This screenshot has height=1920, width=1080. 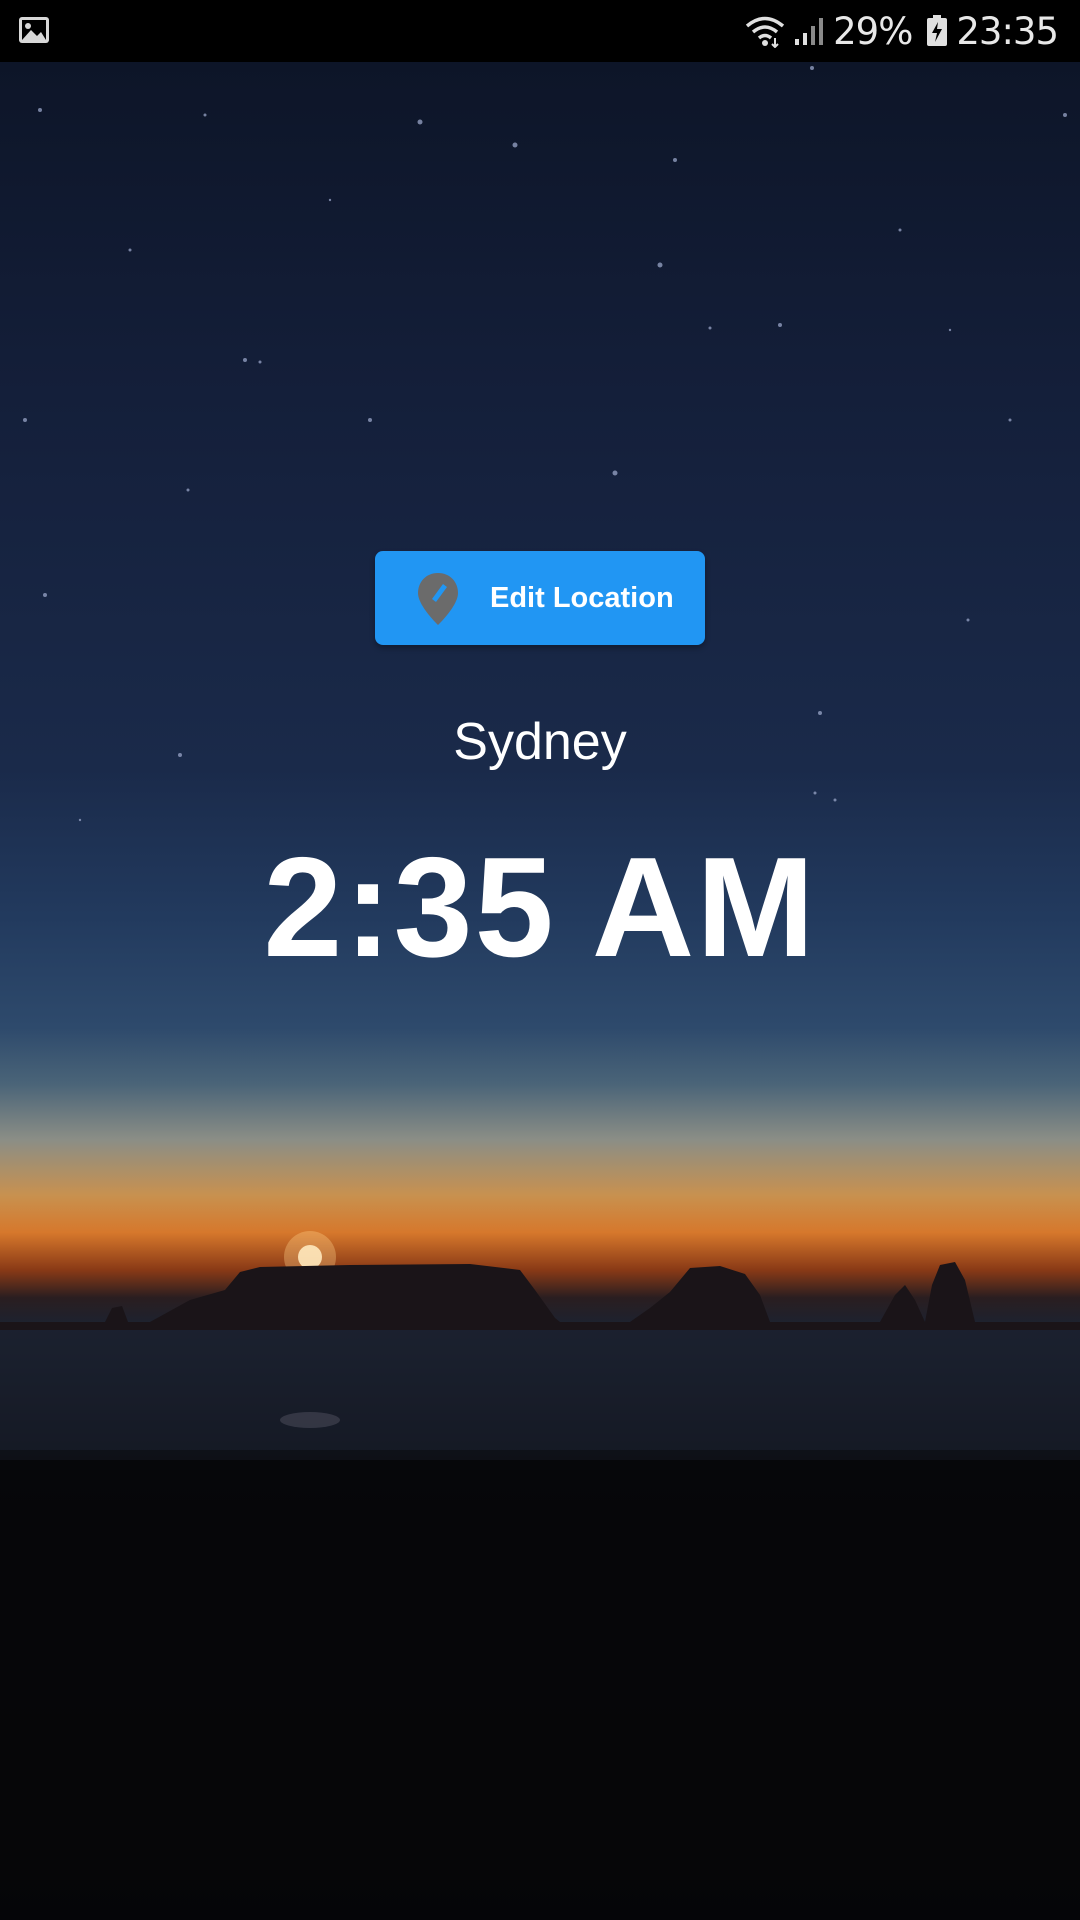 What do you see at coordinates (937, 30) in the screenshot?
I see `battery-charging-icon` at bounding box center [937, 30].